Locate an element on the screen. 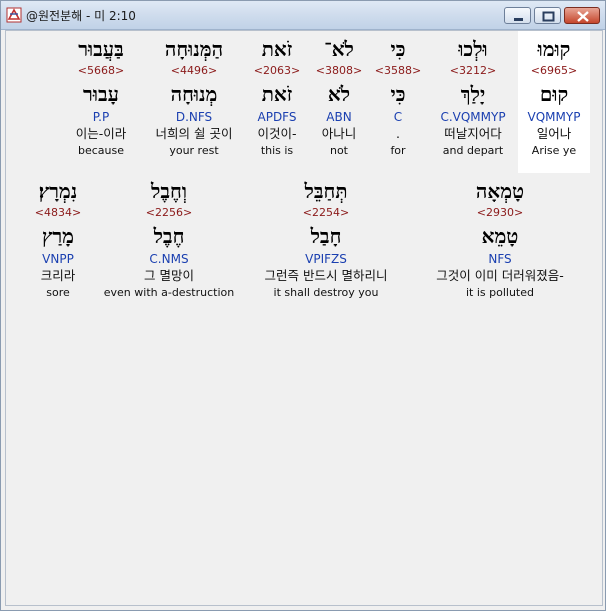 Image resolution: width=606 pixels, height=611 pixels. title-bar: @원전분해 - 미 2:10 is located at coordinates (303, 15).